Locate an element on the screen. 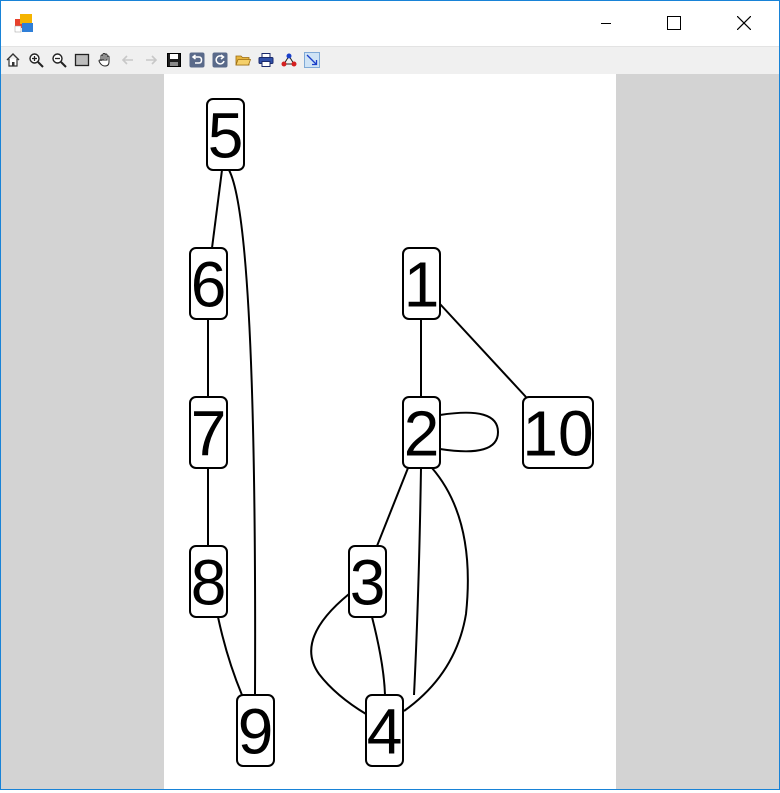 This screenshot has height=793, width=780. node-label: 1 is located at coordinates (422, 285).